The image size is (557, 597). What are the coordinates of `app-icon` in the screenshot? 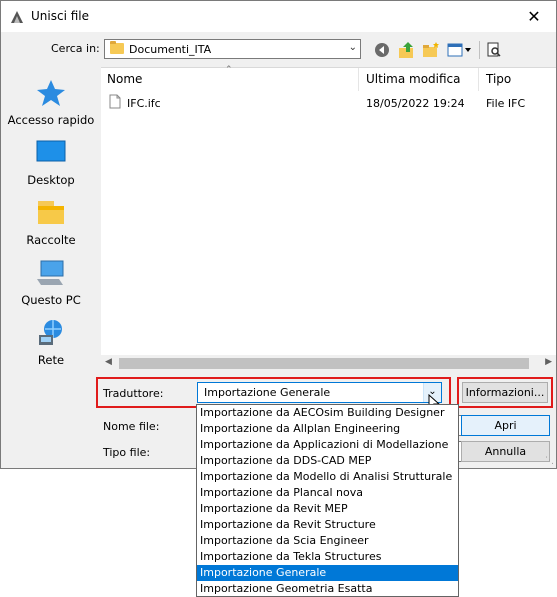 It's located at (17, 17).